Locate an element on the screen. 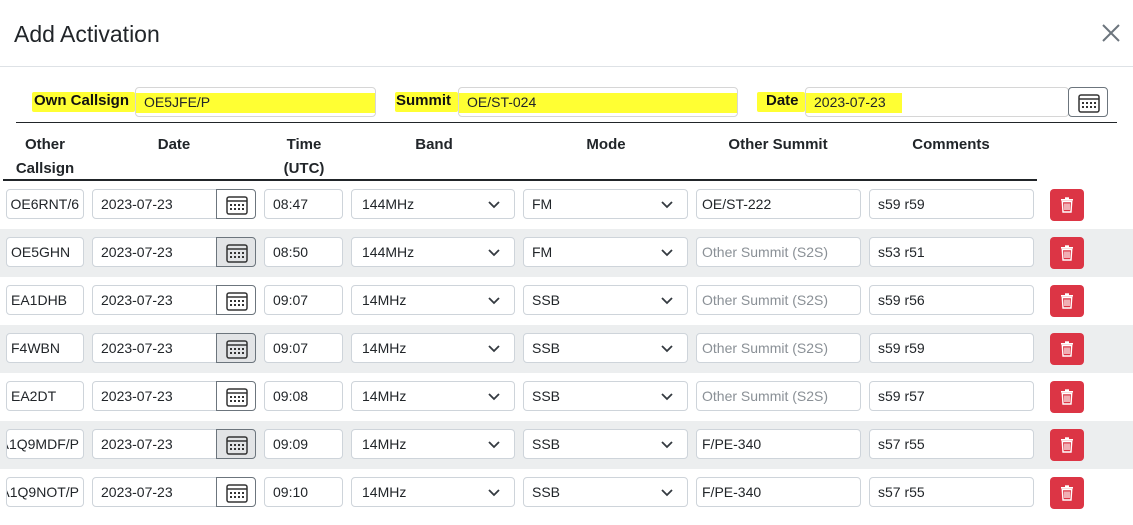 The image size is (1133, 525). summit-input: OE/ST-024 is located at coordinates (598, 102).